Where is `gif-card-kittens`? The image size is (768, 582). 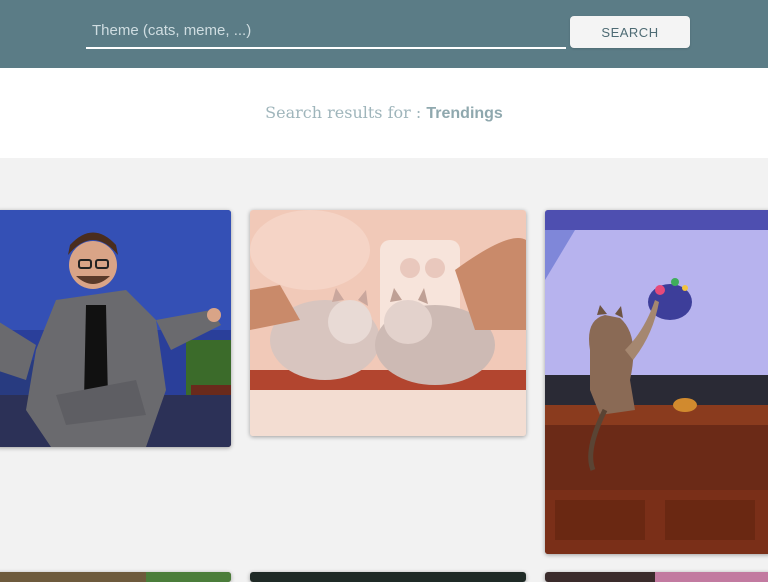
gif-card-kittens is located at coordinates (388, 323).